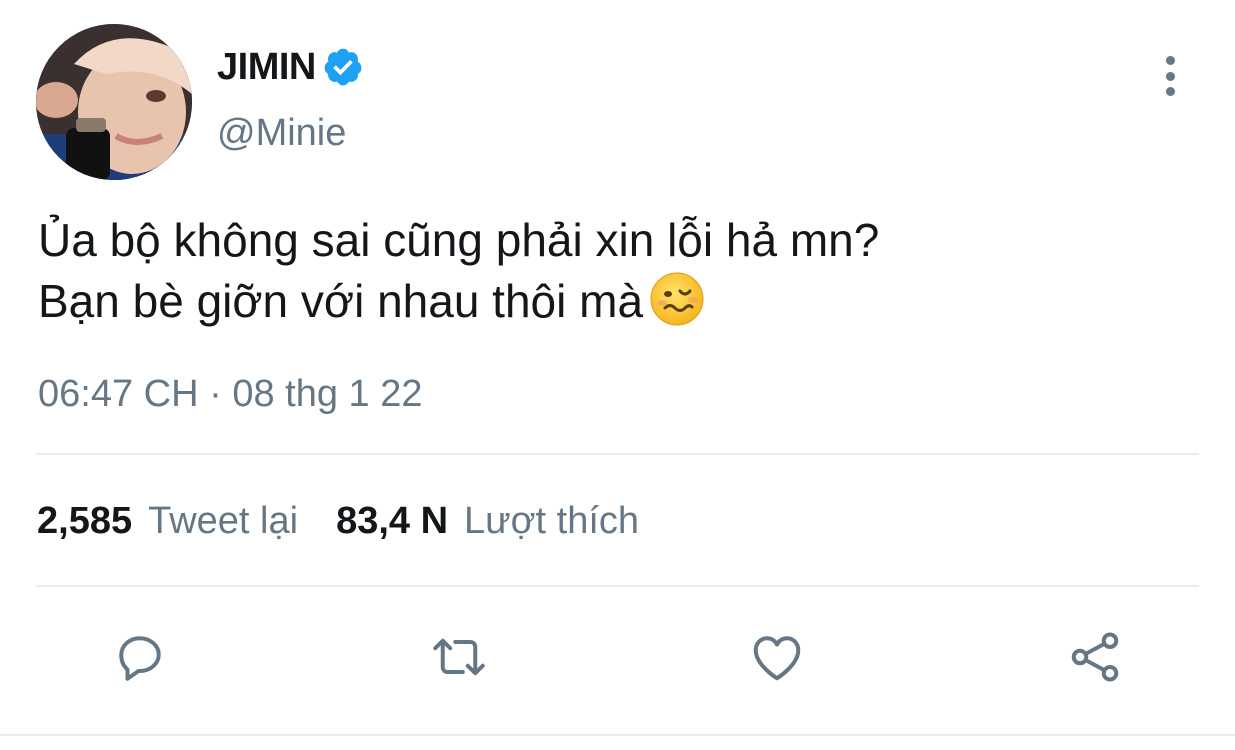 The image size is (1235, 750). What do you see at coordinates (552, 521) in the screenshot?
I see `likes-label: Lượt thích` at bounding box center [552, 521].